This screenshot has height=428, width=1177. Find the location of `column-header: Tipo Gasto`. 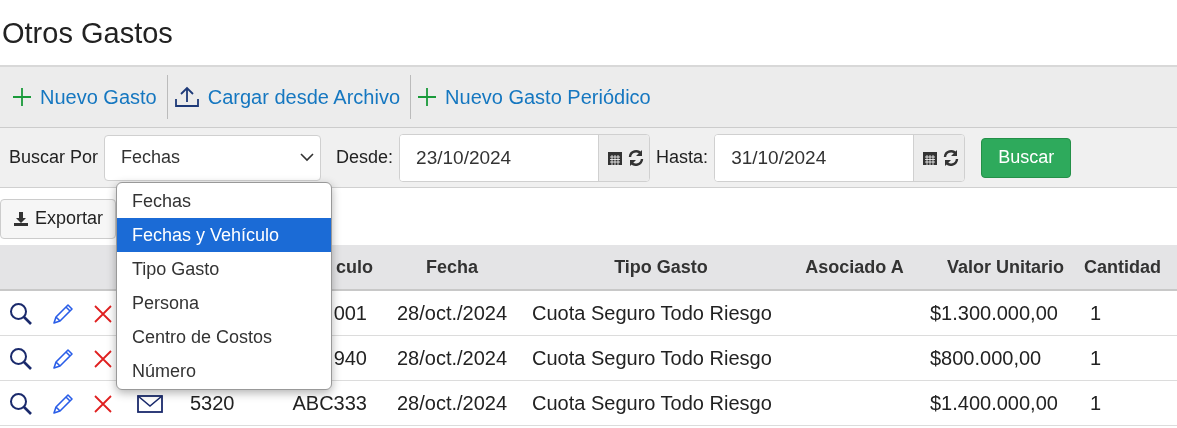

column-header: Tipo Gasto is located at coordinates (661, 267).